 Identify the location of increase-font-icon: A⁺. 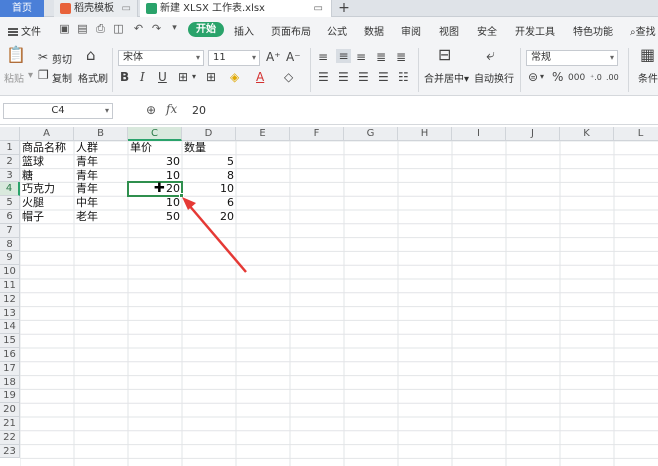
(273, 57).